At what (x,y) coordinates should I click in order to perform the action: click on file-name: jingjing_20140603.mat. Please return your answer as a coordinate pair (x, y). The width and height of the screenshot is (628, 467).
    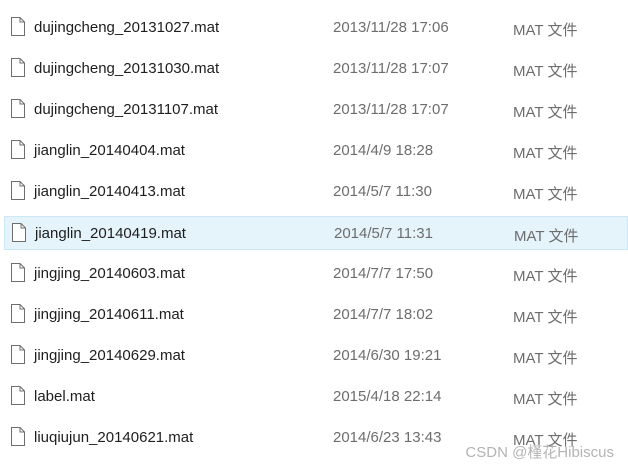
    Looking at the image, I should click on (109, 273).